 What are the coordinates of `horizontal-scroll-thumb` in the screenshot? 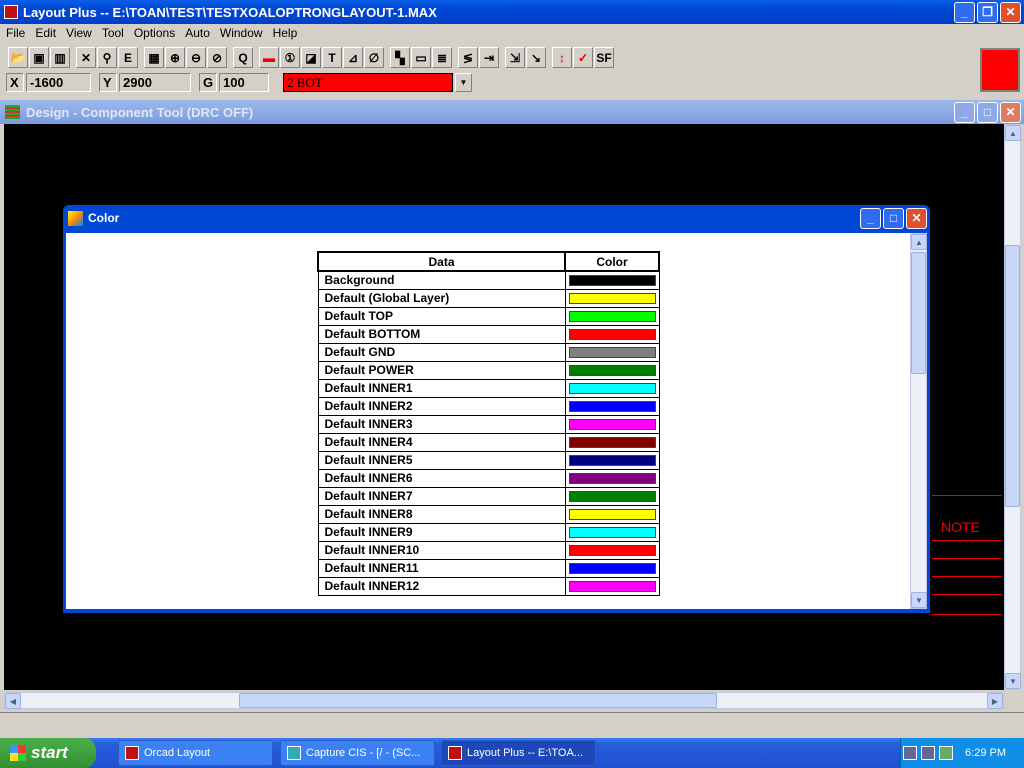 It's located at (478, 700).